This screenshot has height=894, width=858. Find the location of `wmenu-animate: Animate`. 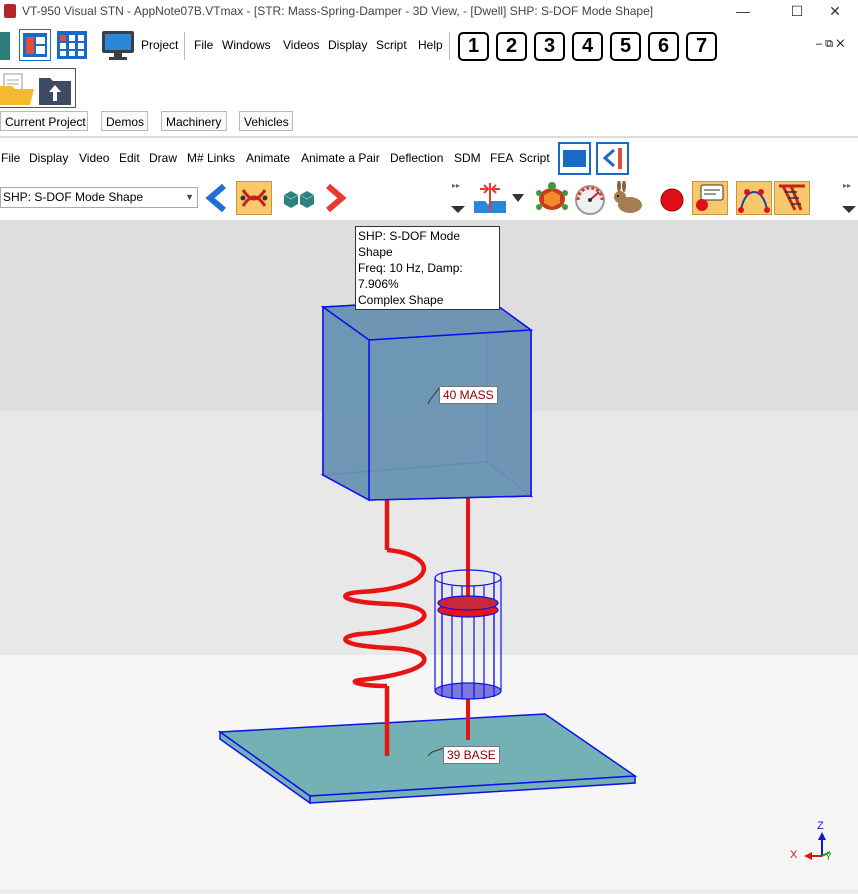

wmenu-animate: Animate is located at coordinates (268, 158).